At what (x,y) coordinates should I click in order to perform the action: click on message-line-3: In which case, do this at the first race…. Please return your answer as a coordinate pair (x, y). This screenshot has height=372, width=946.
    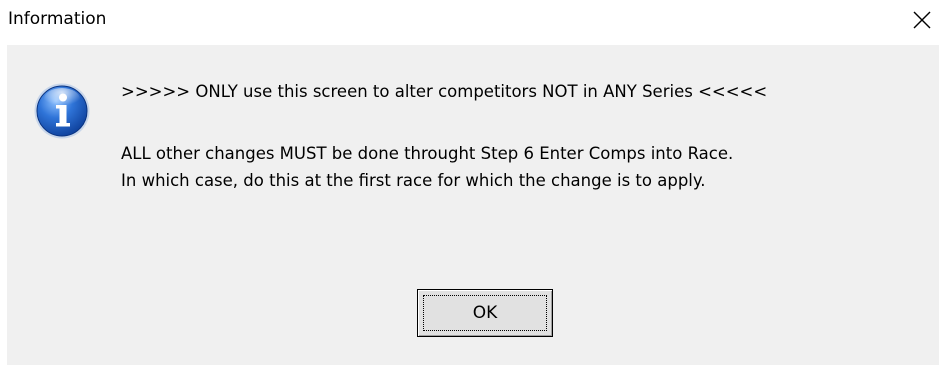
    Looking at the image, I should click on (413, 180).